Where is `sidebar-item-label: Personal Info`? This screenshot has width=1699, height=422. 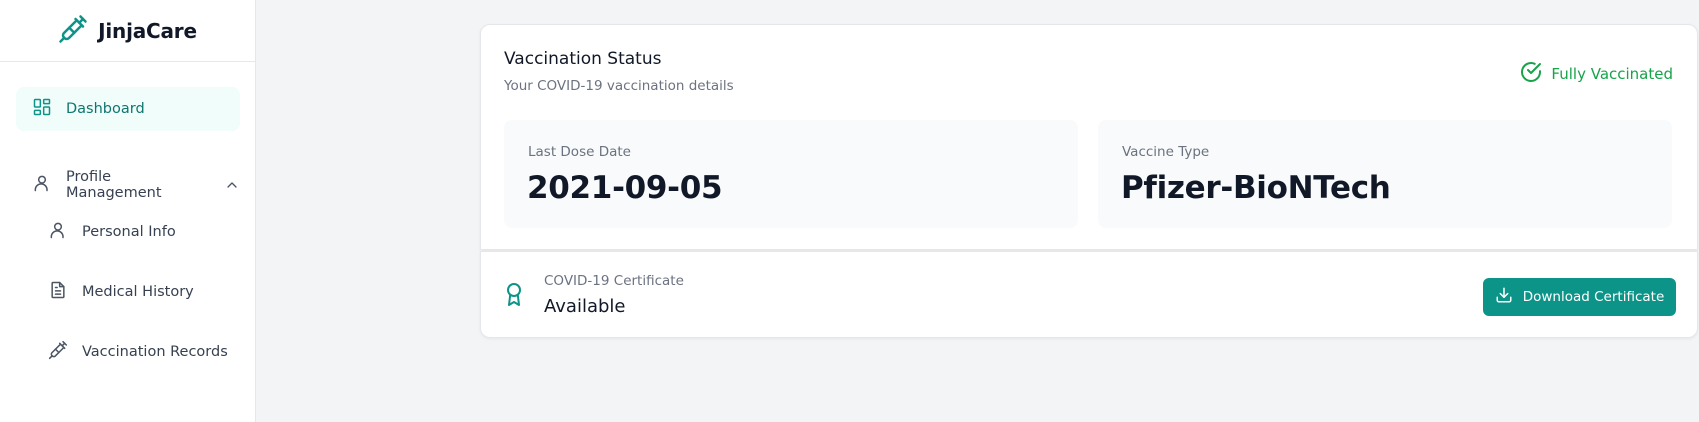
sidebar-item-label: Personal Info is located at coordinates (129, 232).